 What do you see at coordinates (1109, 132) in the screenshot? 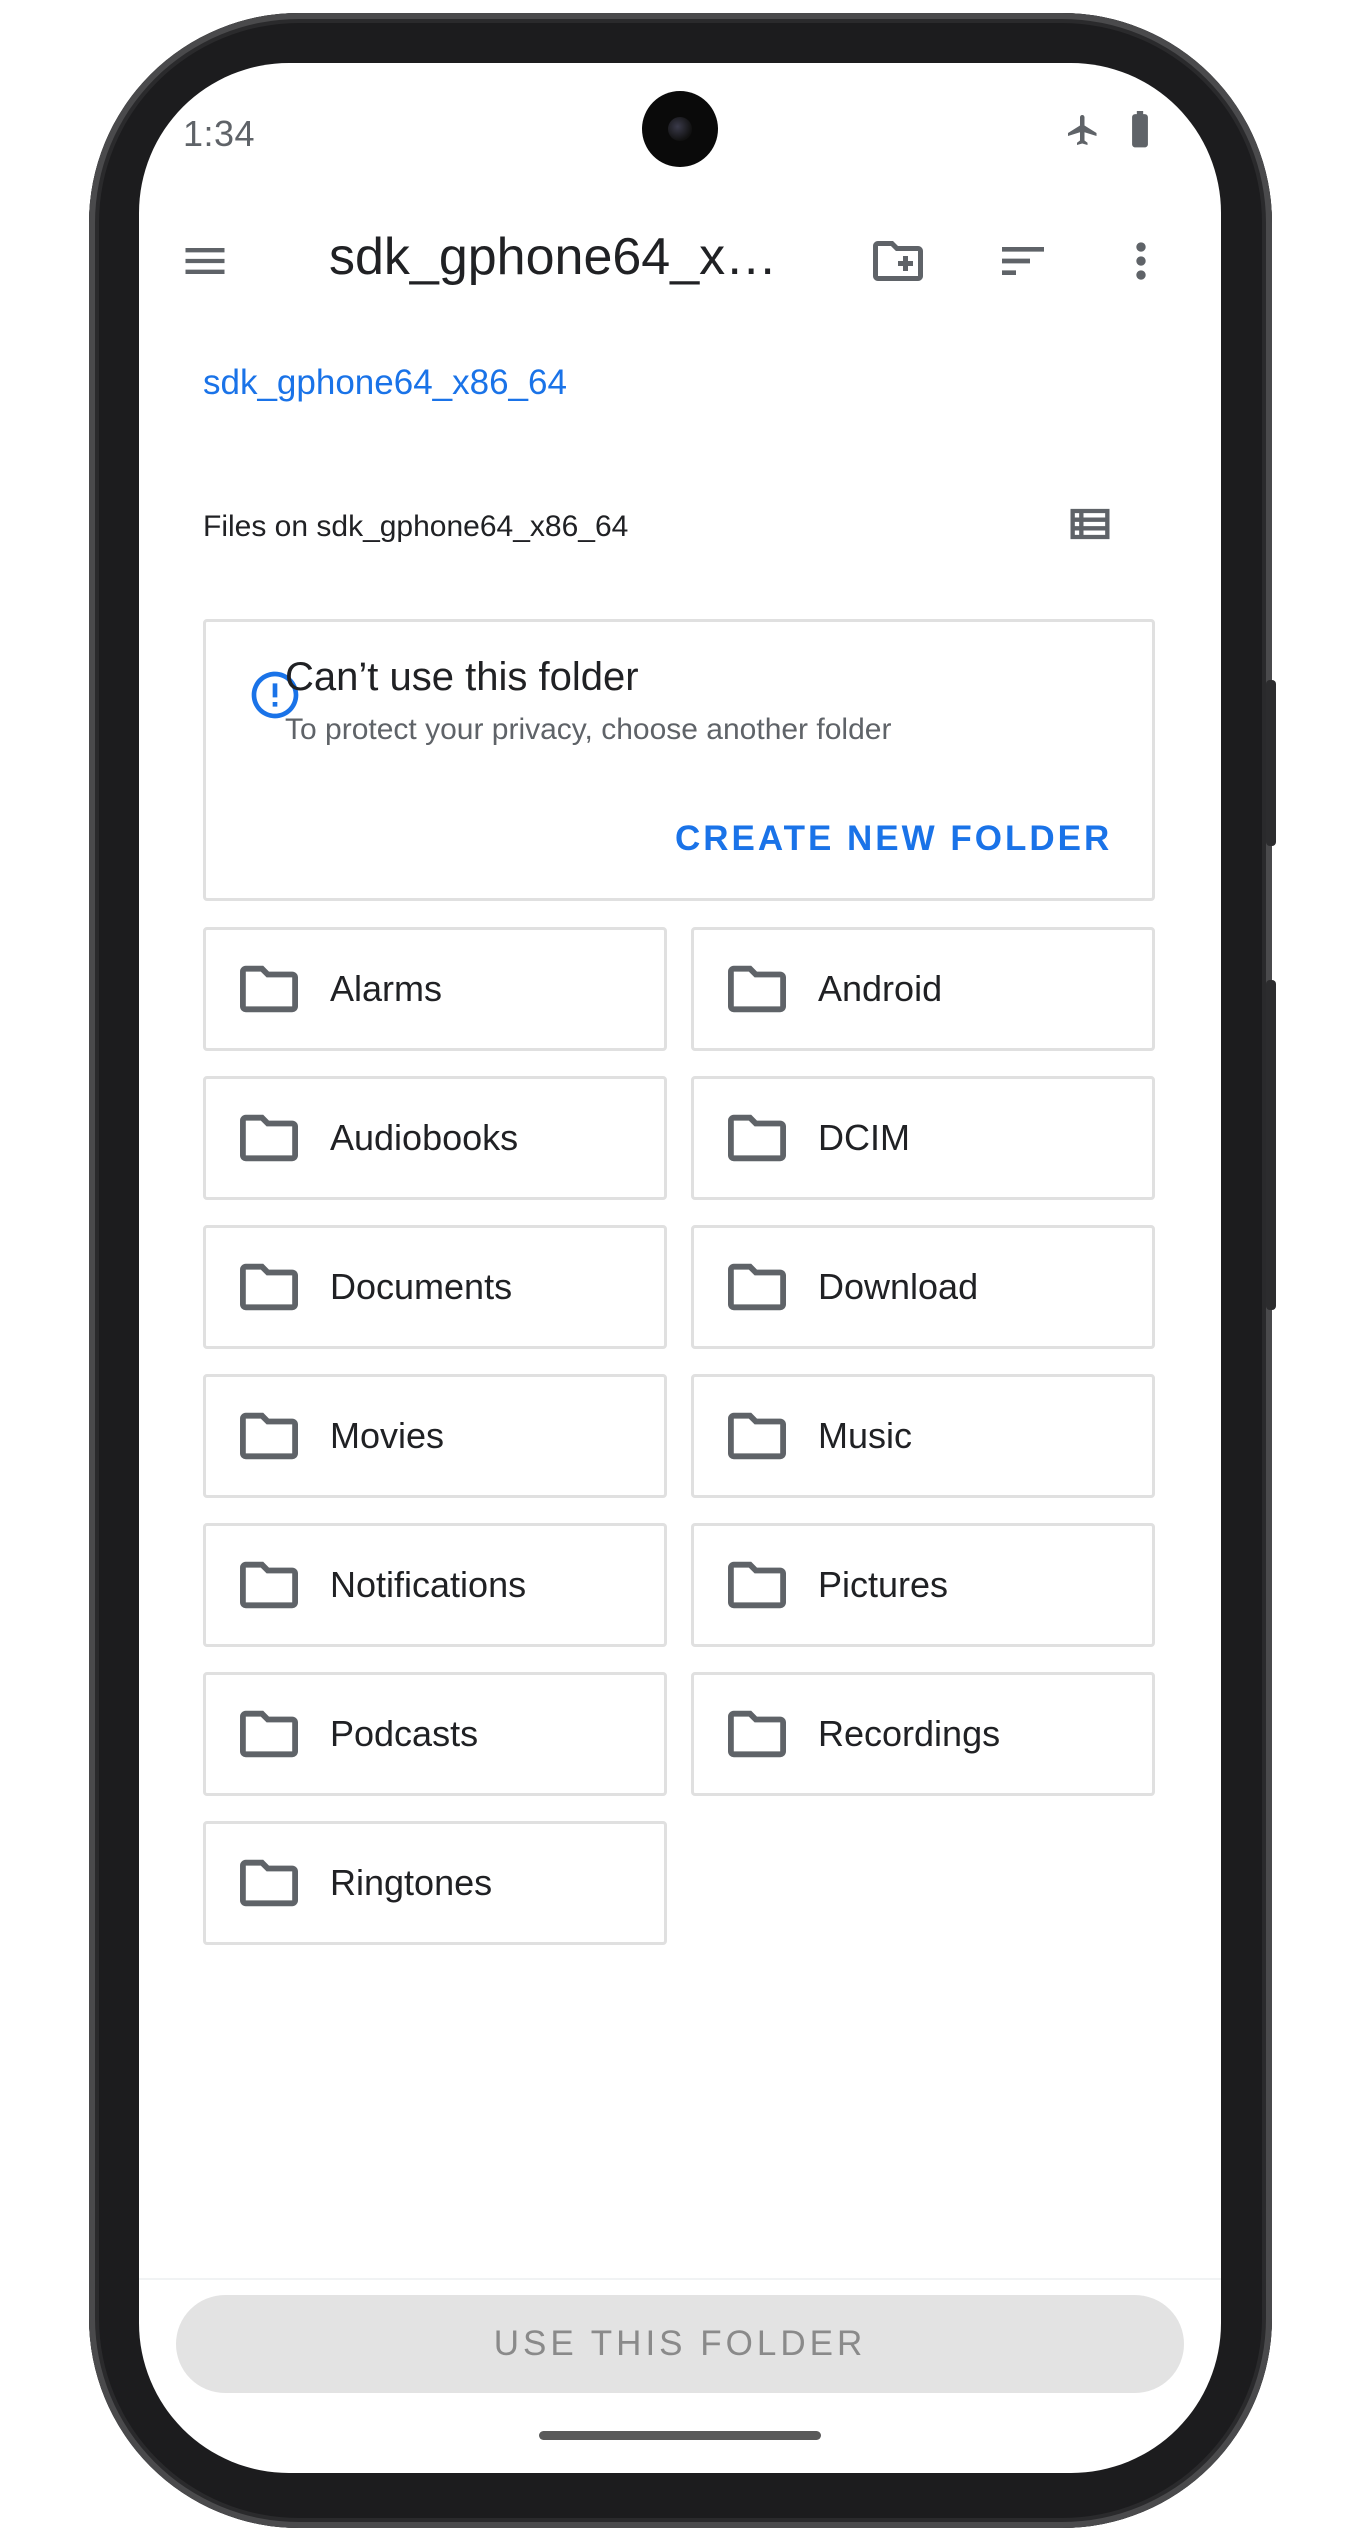
I see `status-icons` at bounding box center [1109, 132].